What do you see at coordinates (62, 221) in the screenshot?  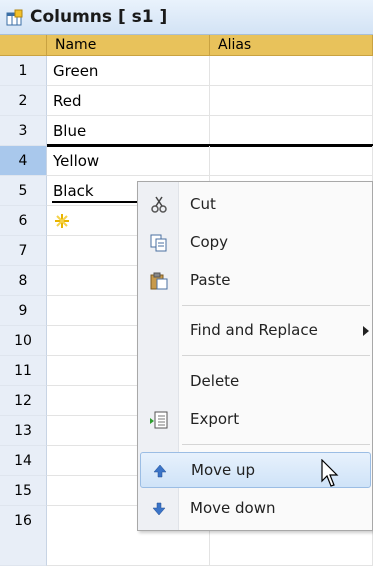 I see `new-row-sparkle-icon` at bounding box center [62, 221].